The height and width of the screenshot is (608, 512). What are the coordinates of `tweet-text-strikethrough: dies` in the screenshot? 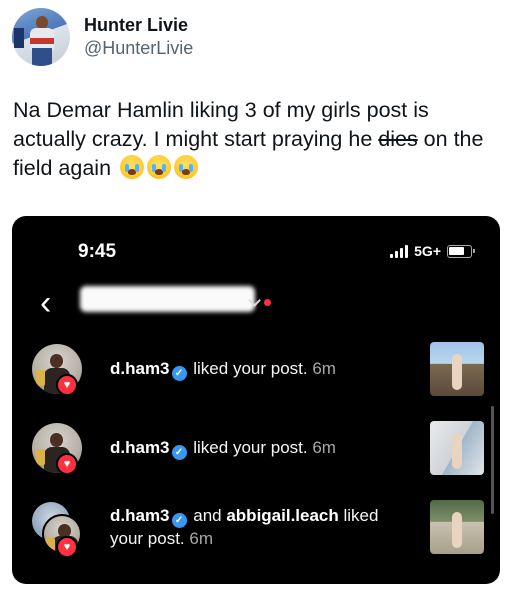 It's located at (398, 139).